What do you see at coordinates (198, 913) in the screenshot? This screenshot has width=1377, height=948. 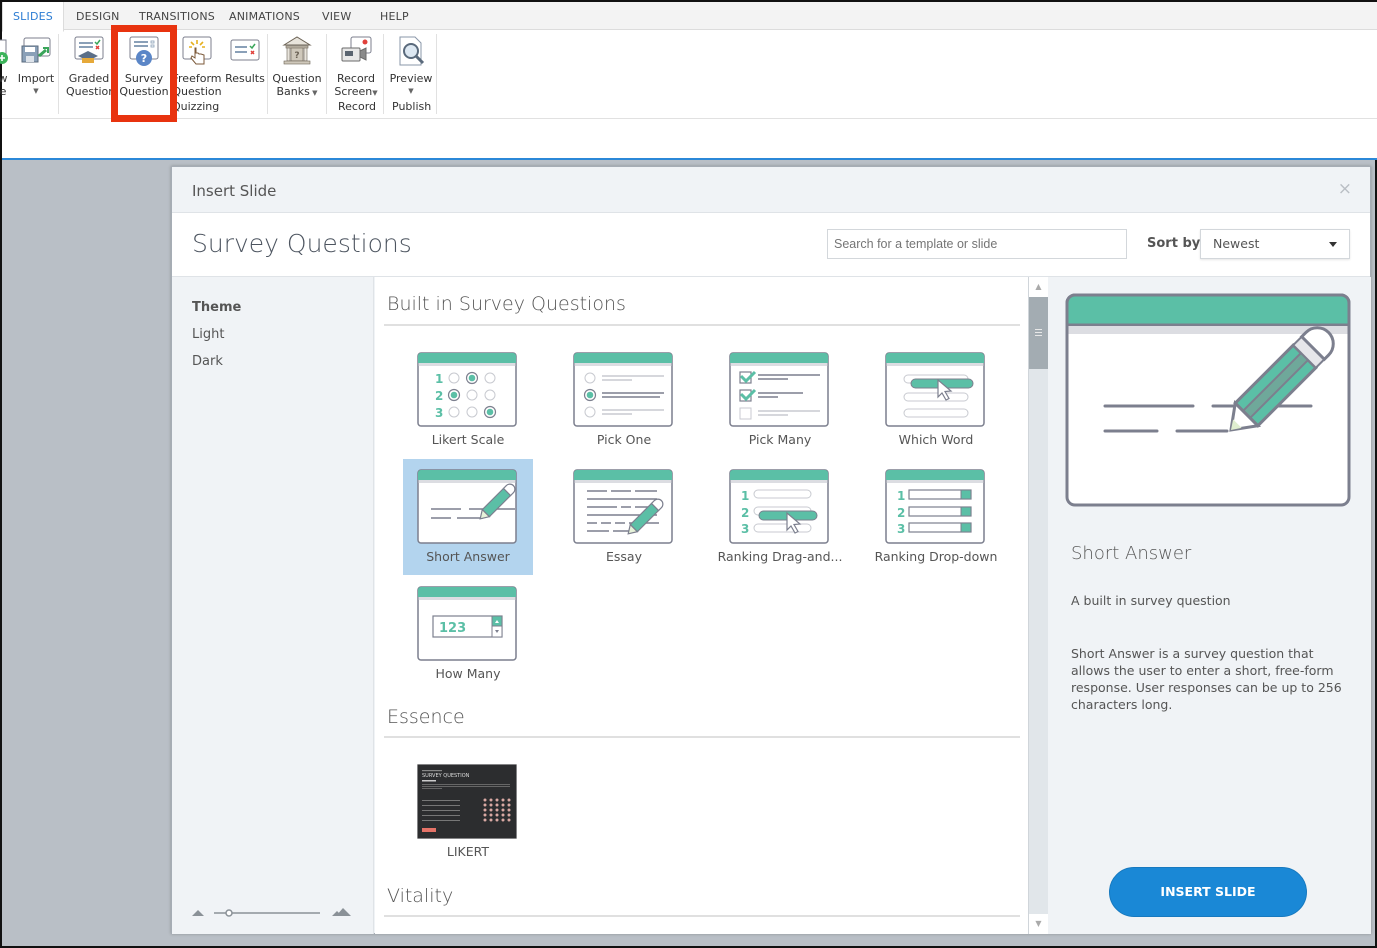 I see `small-size-icon` at bounding box center [198, 913].